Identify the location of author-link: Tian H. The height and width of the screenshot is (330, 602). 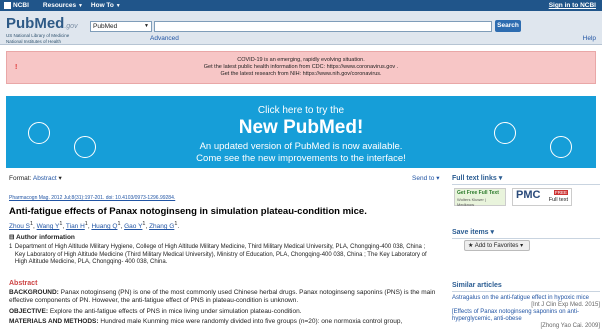
(75, 226).